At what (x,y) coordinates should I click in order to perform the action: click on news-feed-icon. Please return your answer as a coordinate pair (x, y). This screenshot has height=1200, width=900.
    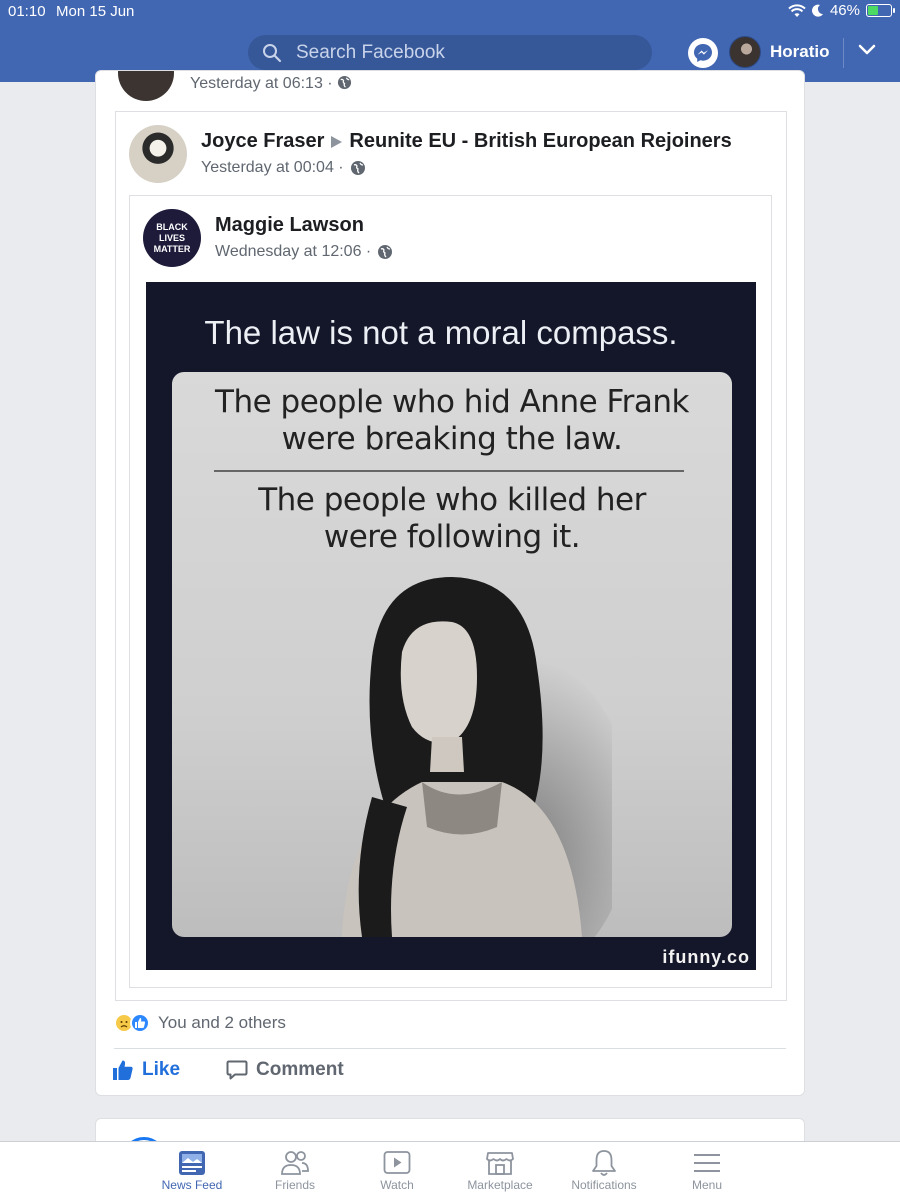
    Looking at the image, I should click on (192, 1163).